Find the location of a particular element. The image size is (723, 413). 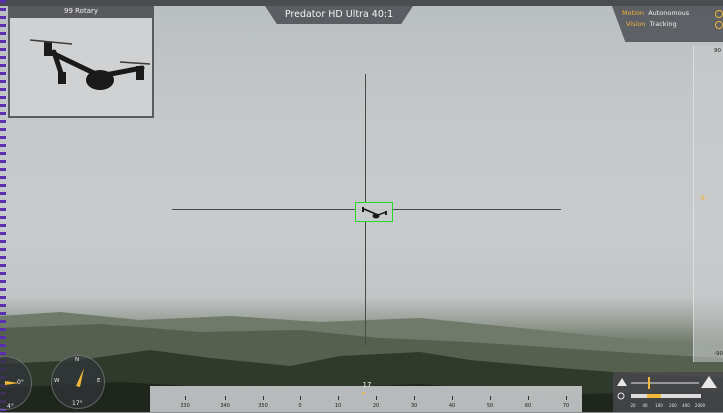

left-compass-bottom-value: 4° is located at coordinates (10, 406).